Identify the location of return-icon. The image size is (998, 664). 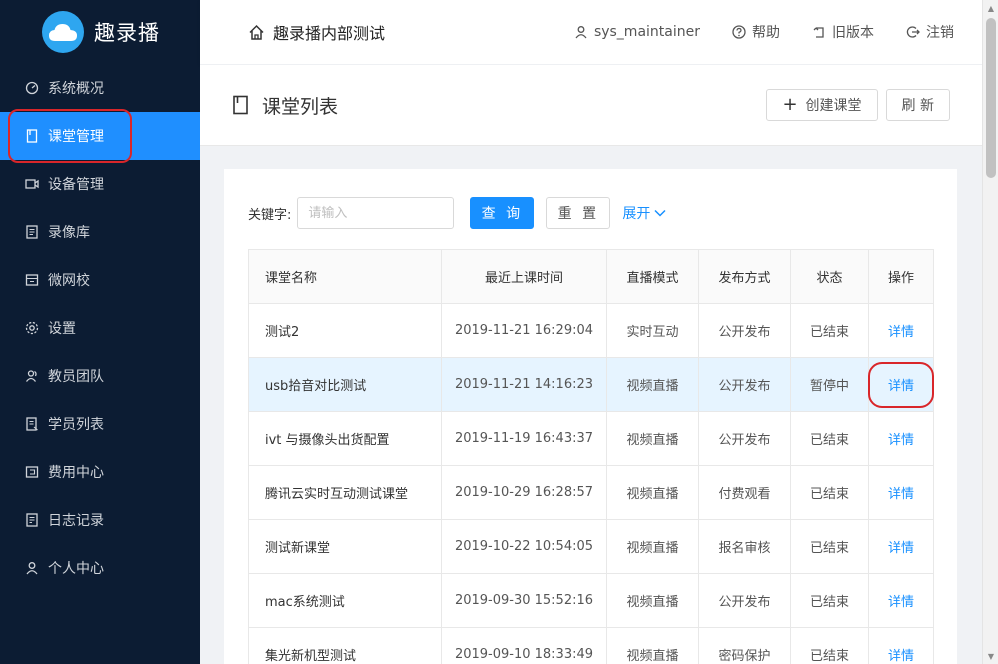
(819, 32).